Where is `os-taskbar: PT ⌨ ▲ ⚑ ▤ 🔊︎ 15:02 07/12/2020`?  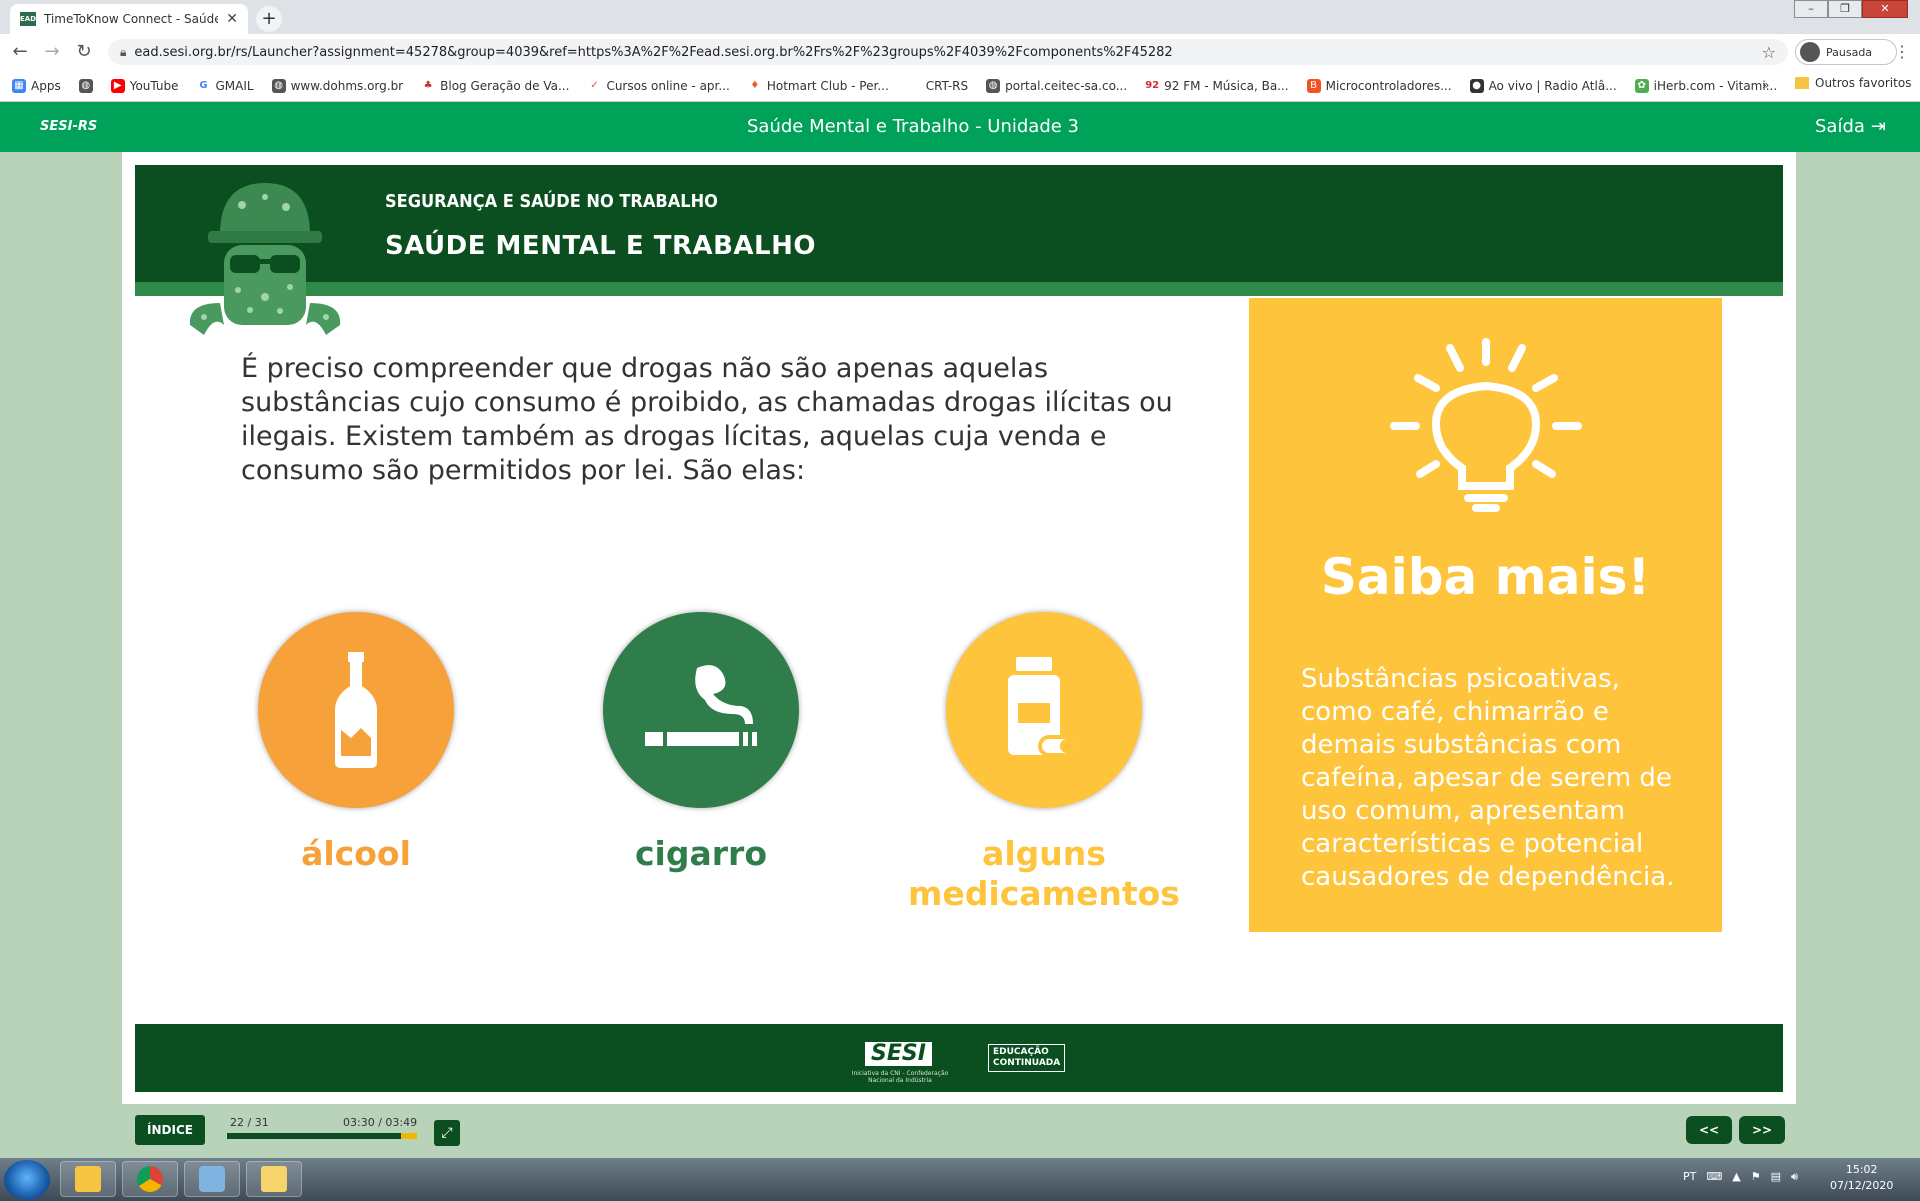 os-taskbar: PT ⌨ ▲ ⚑ ▤ 🔊︎ 15:02 07/12/2020 is located at coordinates (960, 1179).